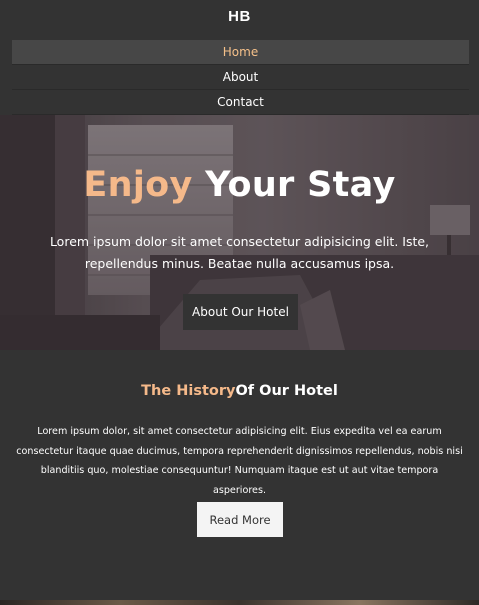 The height and width of the screenshot is (605, 479). I want to click on hero-title: Enjoy Your Stay, so click(239, 185).